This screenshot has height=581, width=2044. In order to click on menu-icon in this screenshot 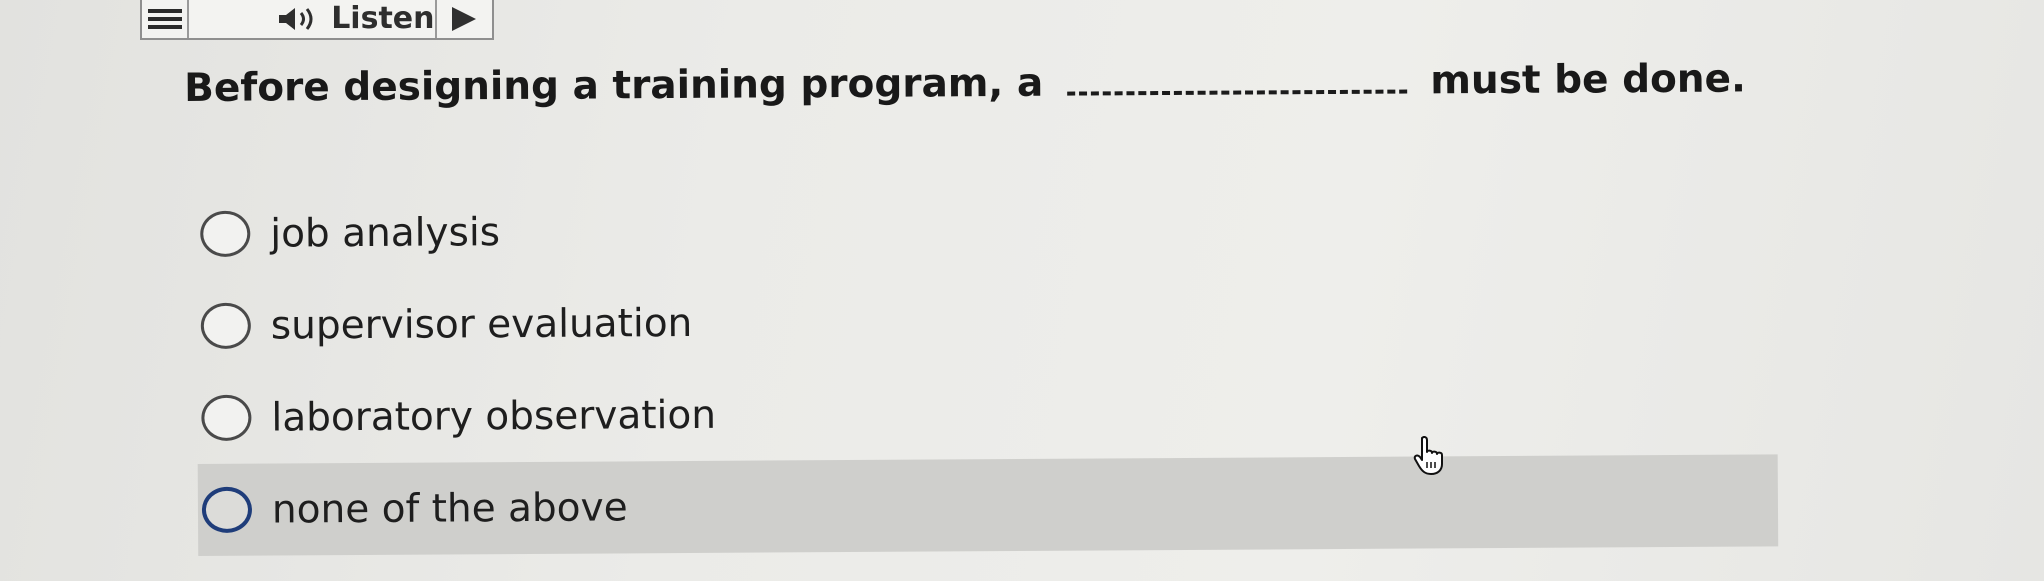, I will do `click(164, 19)`.